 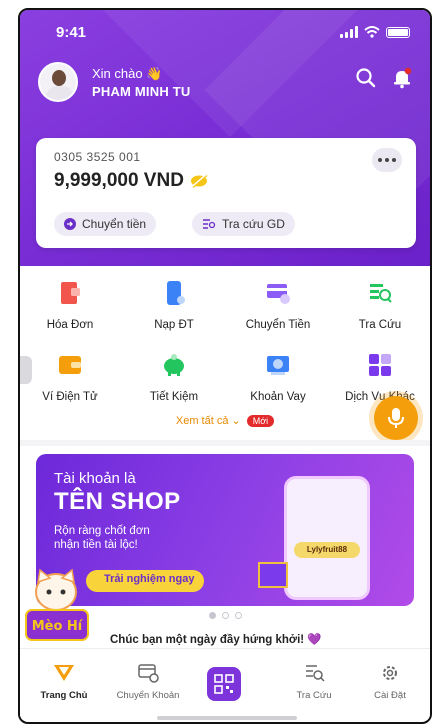 I want to click on user-name: PHAM MINH TU, so click(x=141, y=91).